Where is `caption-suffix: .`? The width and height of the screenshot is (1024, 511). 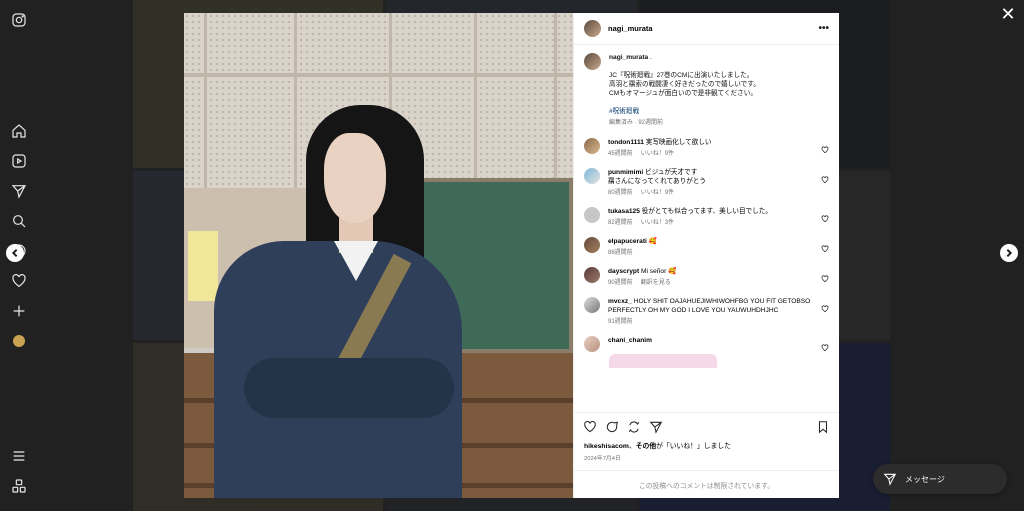 caption-suffix: . is located at coordinates (650, 57).